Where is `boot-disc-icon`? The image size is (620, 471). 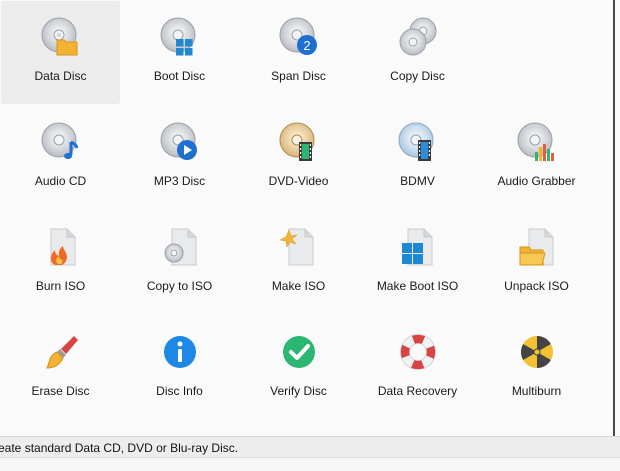
boot-disc-icon is located at coordinates (180, 37).